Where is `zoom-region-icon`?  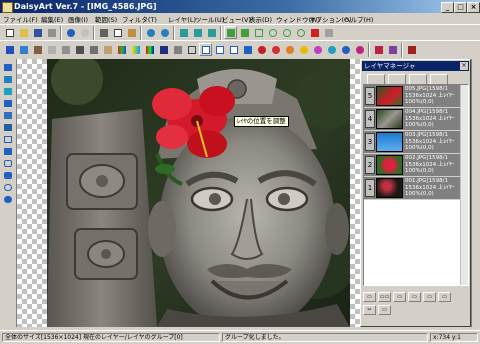
zoom-region-icon is located at coordinates (211, 32).